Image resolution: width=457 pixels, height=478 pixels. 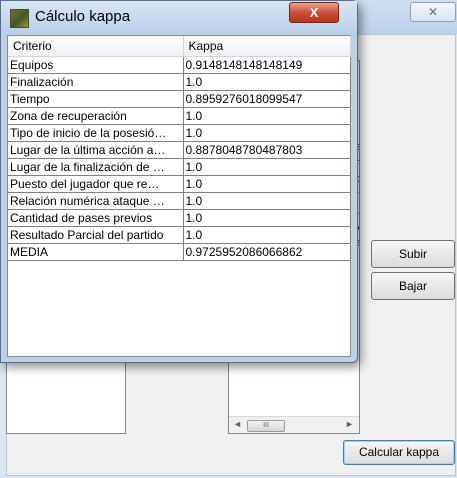 I want to click on app-icon, so click(x=19, y=18).